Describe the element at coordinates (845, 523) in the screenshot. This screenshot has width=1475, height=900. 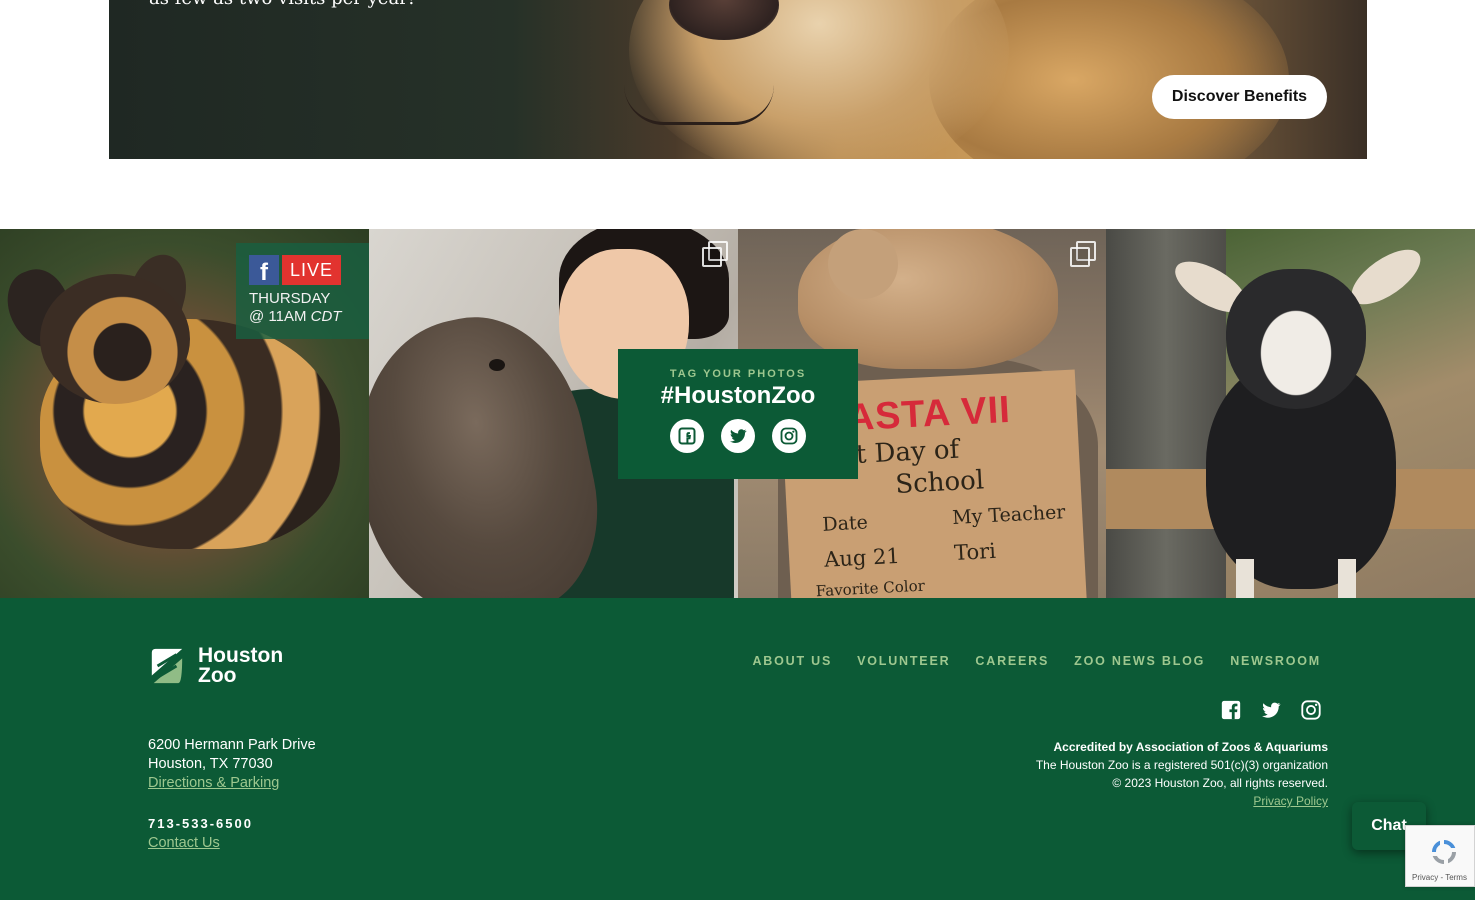
I see `sign-date-label: Date` at that location.